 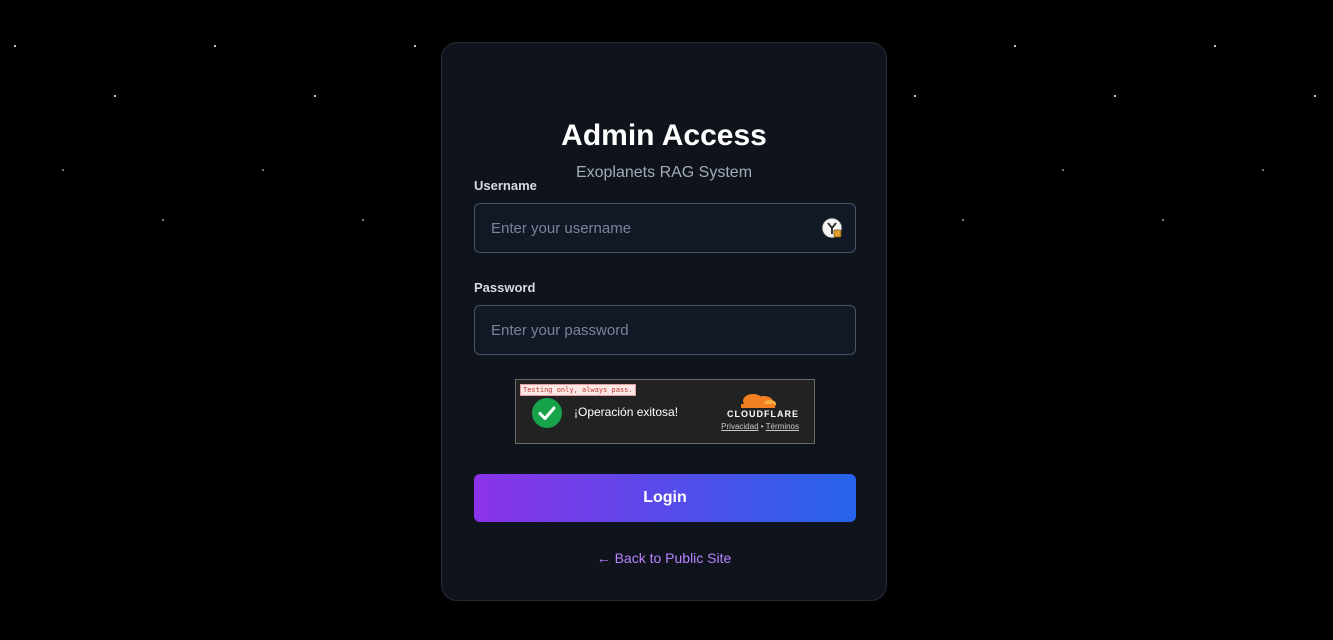 What do you see at coordinates (626, 412) in the screenshot?
I see `captcha-status-message: ¡Operación exitosa!` at bounding box center [626, 412].